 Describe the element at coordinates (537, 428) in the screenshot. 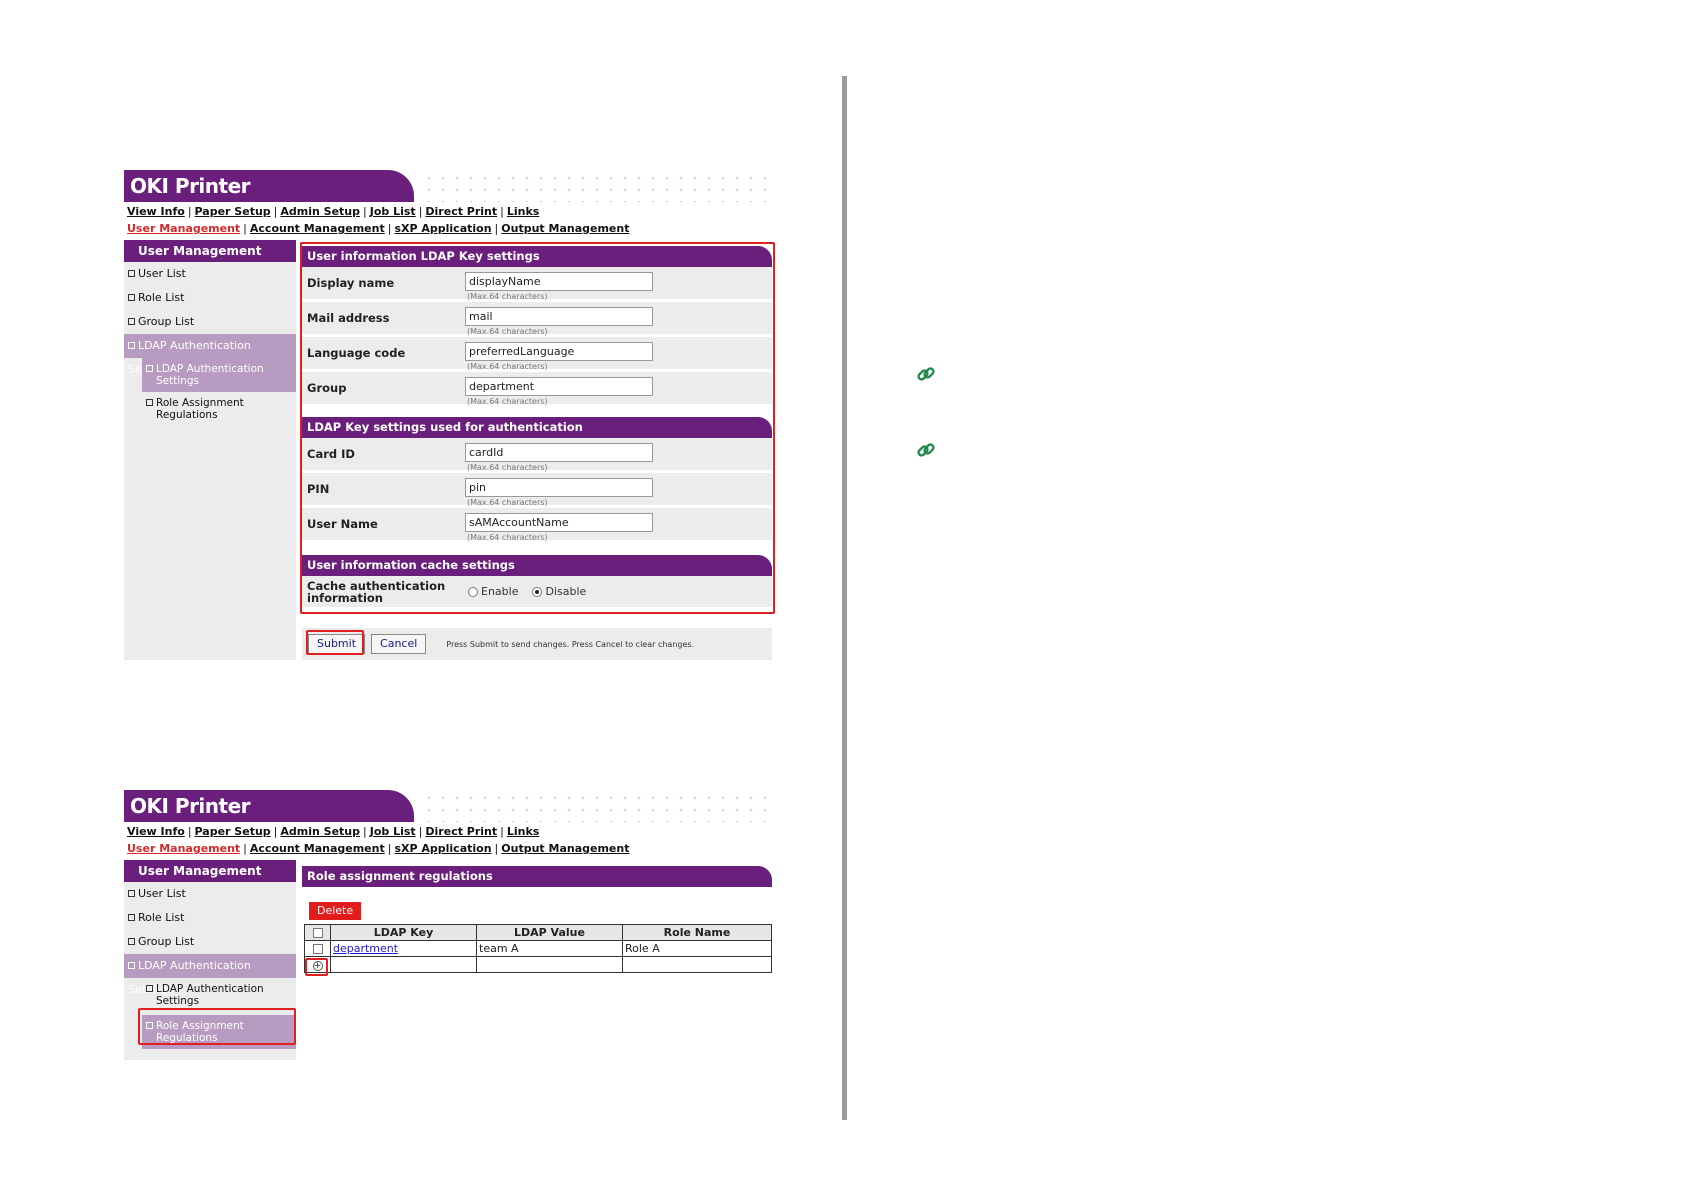

I see `highlight-box` at that location.